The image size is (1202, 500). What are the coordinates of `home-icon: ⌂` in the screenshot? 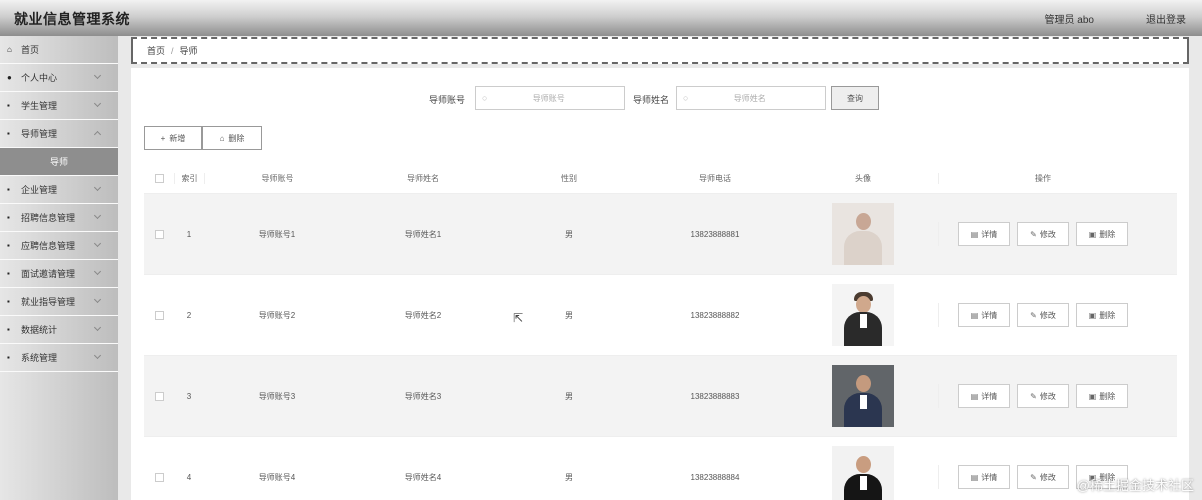 It's located at (9, 49).